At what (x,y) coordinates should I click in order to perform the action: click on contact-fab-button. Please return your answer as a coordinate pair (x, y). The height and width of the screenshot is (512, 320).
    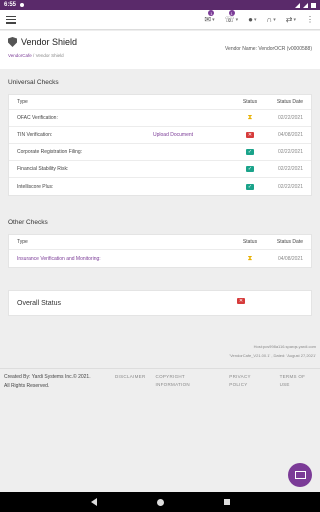
    Looking at the image, I should click on (300, 475).